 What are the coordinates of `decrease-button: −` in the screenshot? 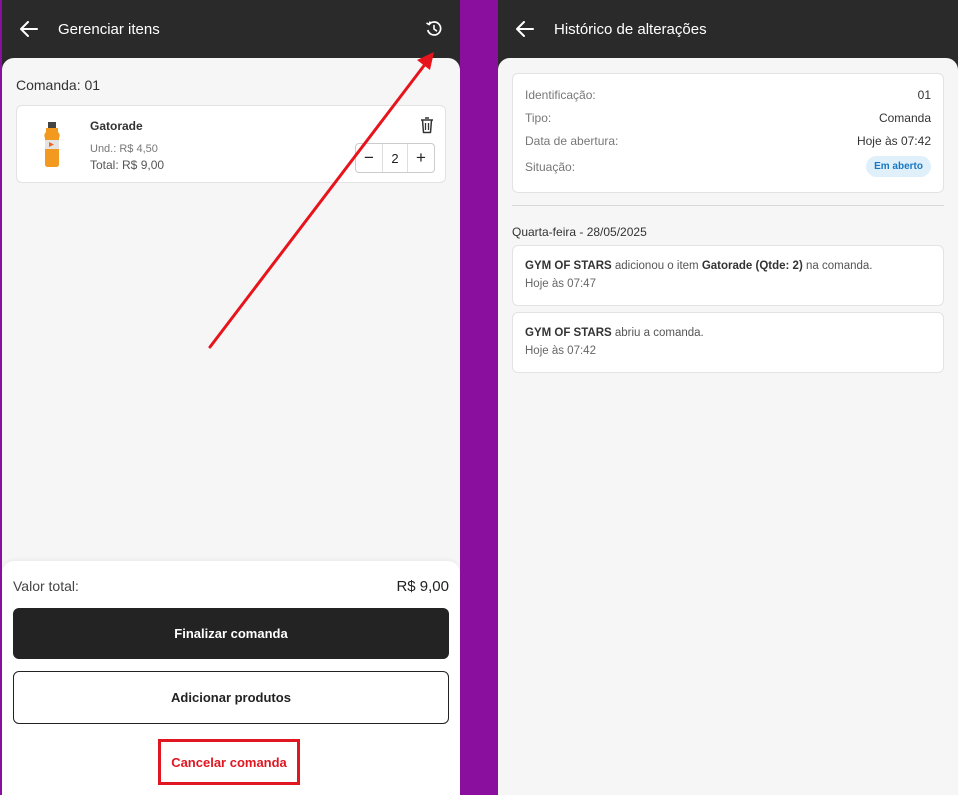 It's located at (369, 158).